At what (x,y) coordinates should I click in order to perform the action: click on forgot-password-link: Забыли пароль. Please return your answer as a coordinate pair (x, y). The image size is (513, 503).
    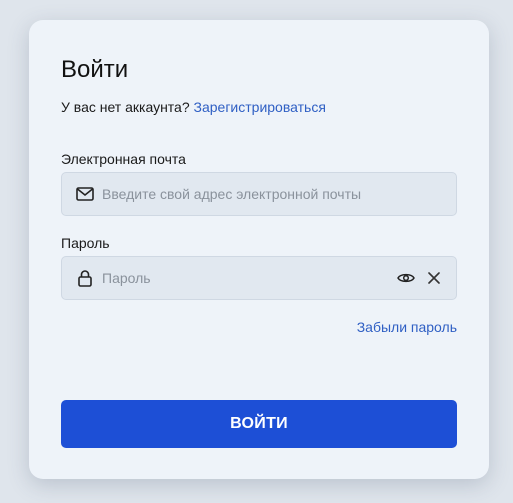
    Looking at the image, I should click on (407, 327).